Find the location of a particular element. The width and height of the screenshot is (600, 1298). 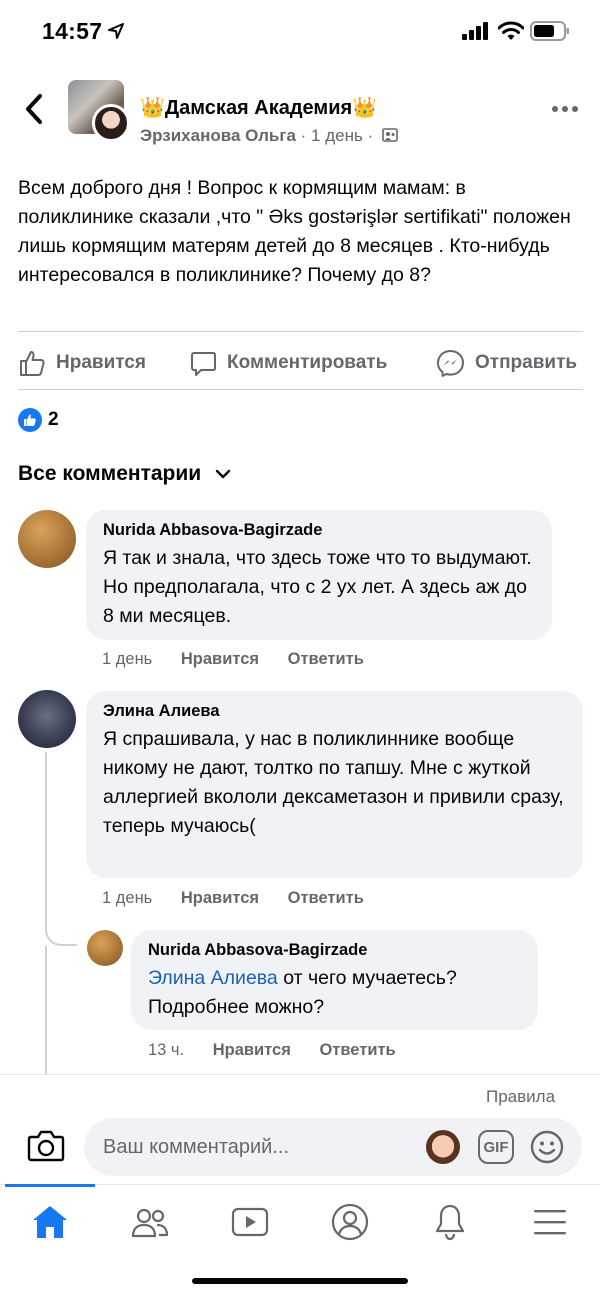

comments-filter: Все комментарии is located at coordinates (124, 474).